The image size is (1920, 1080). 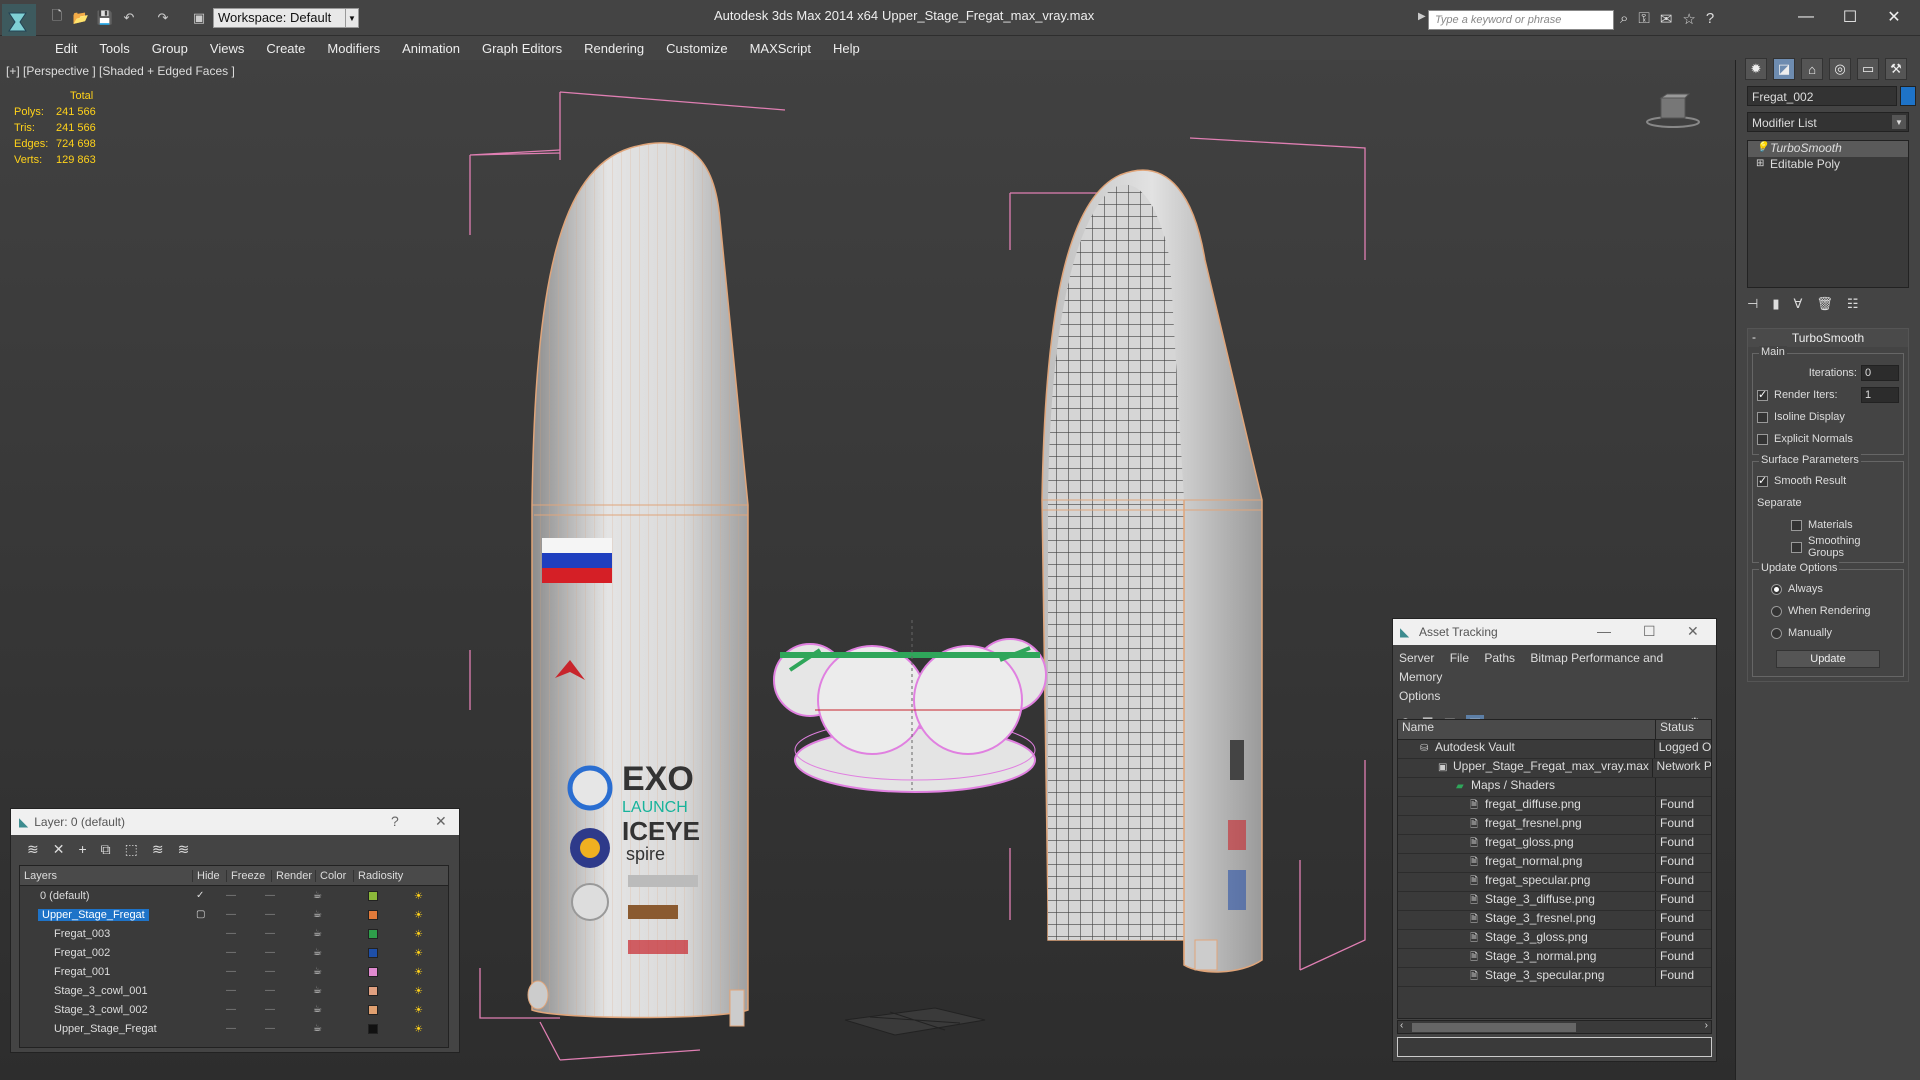 I want to click on menu-file: File, so click(x=1459, y=658).